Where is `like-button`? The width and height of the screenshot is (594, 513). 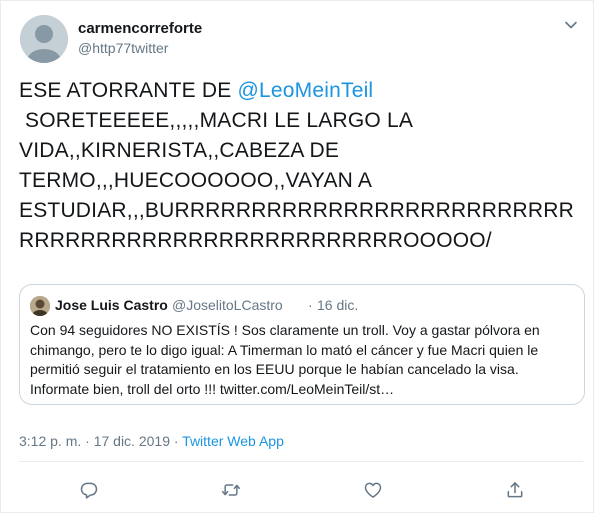 like-button is located at coordinates (373, 490).